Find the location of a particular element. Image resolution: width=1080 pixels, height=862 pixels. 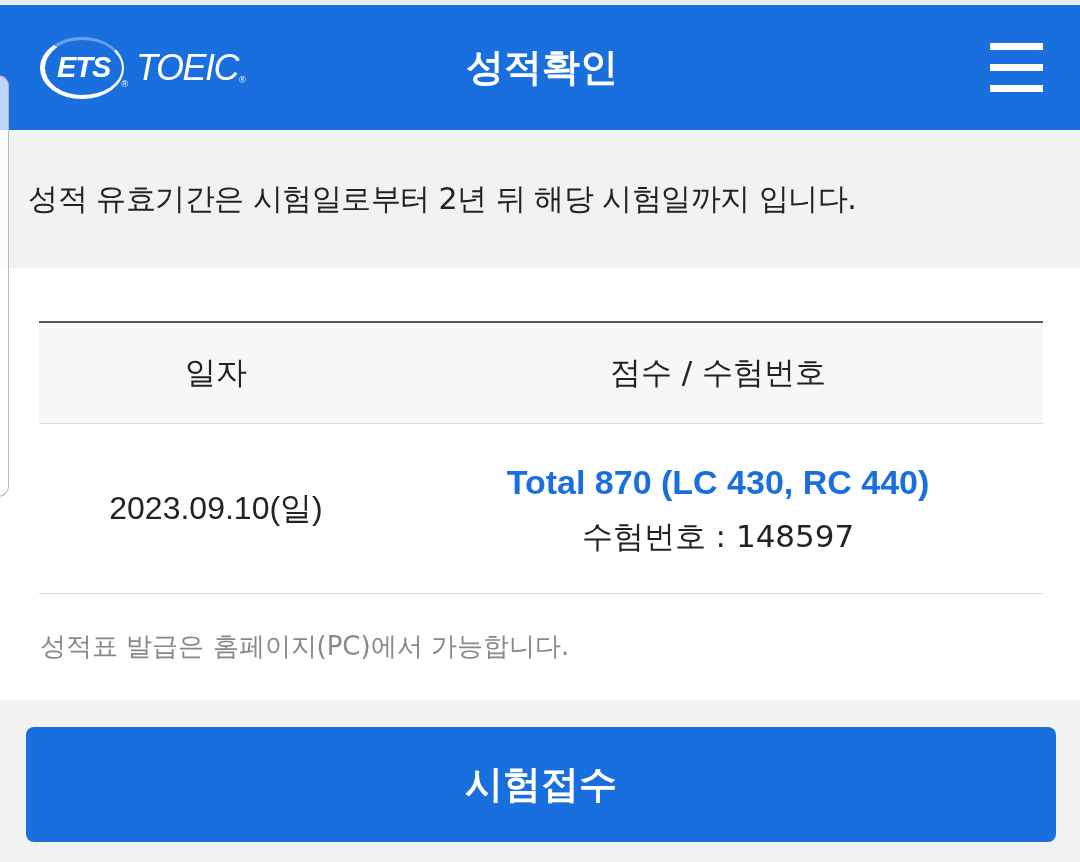

date-cell-text: 2023.09.10(일) is located at coordinates (216, 508).